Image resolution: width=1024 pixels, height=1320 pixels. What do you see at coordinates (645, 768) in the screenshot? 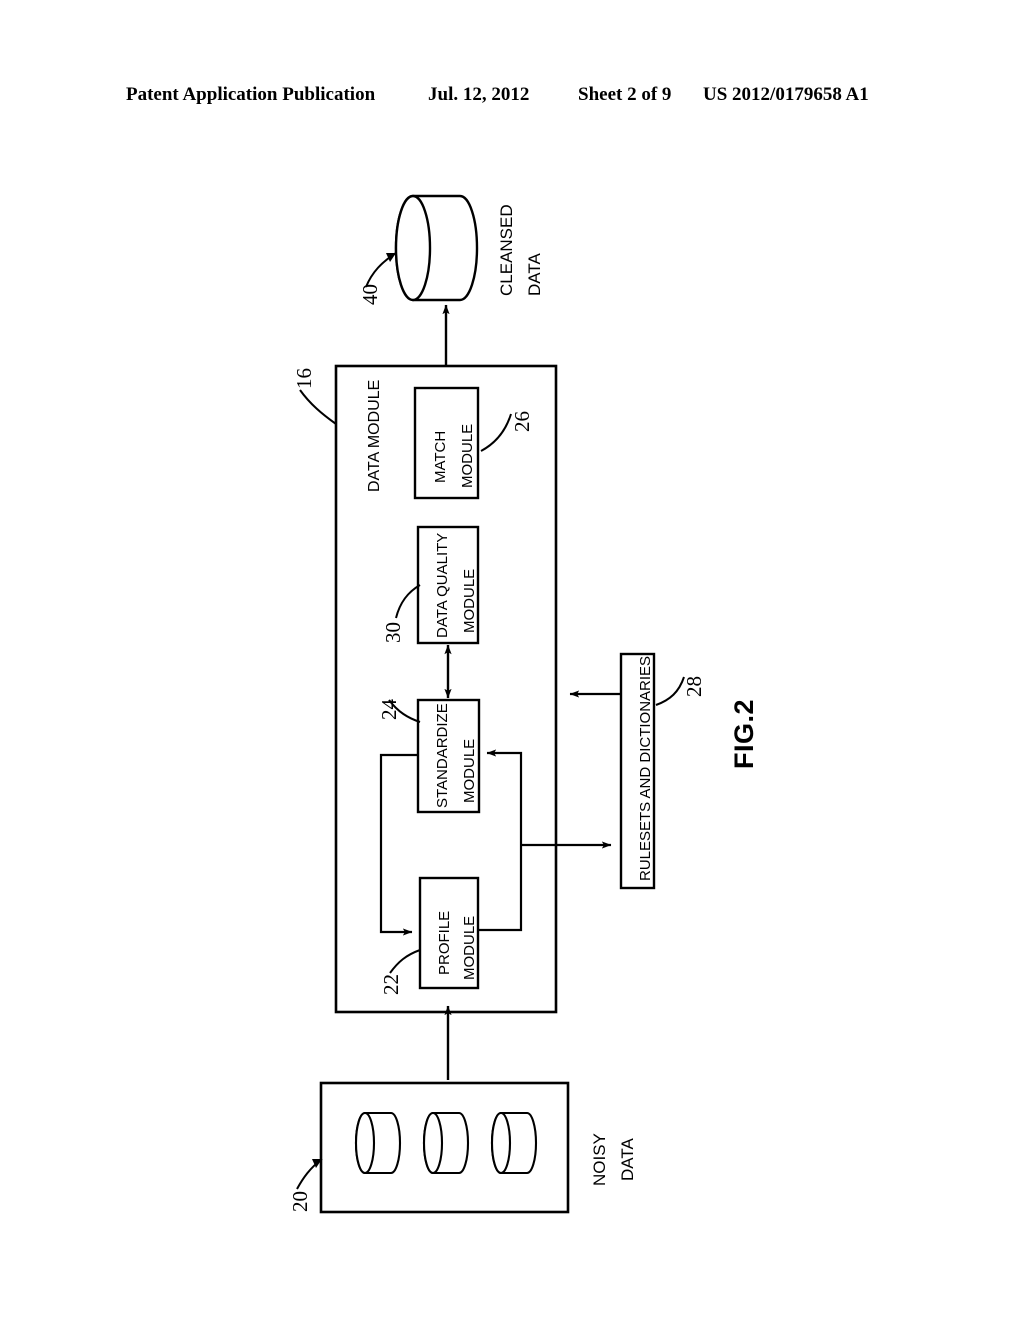
I see `rulesets-dictionaries-label: RULESETS AND DICTIONARIES` at bounding box center [645, 768].